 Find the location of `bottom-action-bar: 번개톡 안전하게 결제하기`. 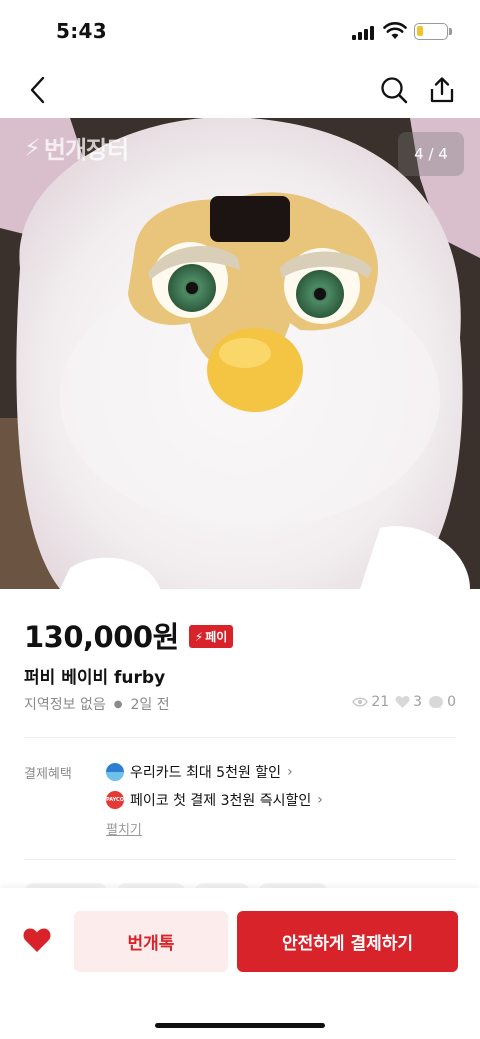

bottom-action-bar: 번개톡 안전하게 결제하기 is located at coordinates (240, 963).